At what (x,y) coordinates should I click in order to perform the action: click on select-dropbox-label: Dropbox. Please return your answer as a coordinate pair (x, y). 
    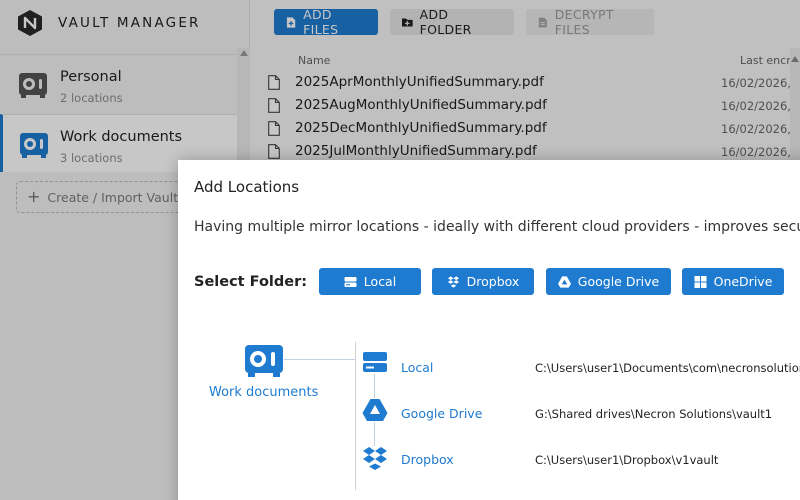
    Looking at the image, I should click on (493, 281).